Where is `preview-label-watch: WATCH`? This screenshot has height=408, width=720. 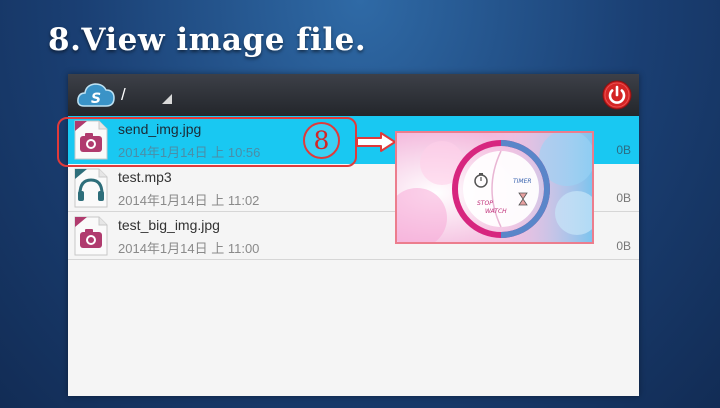
preview-label-watch: WATCH is located at coordinates (496, 211).